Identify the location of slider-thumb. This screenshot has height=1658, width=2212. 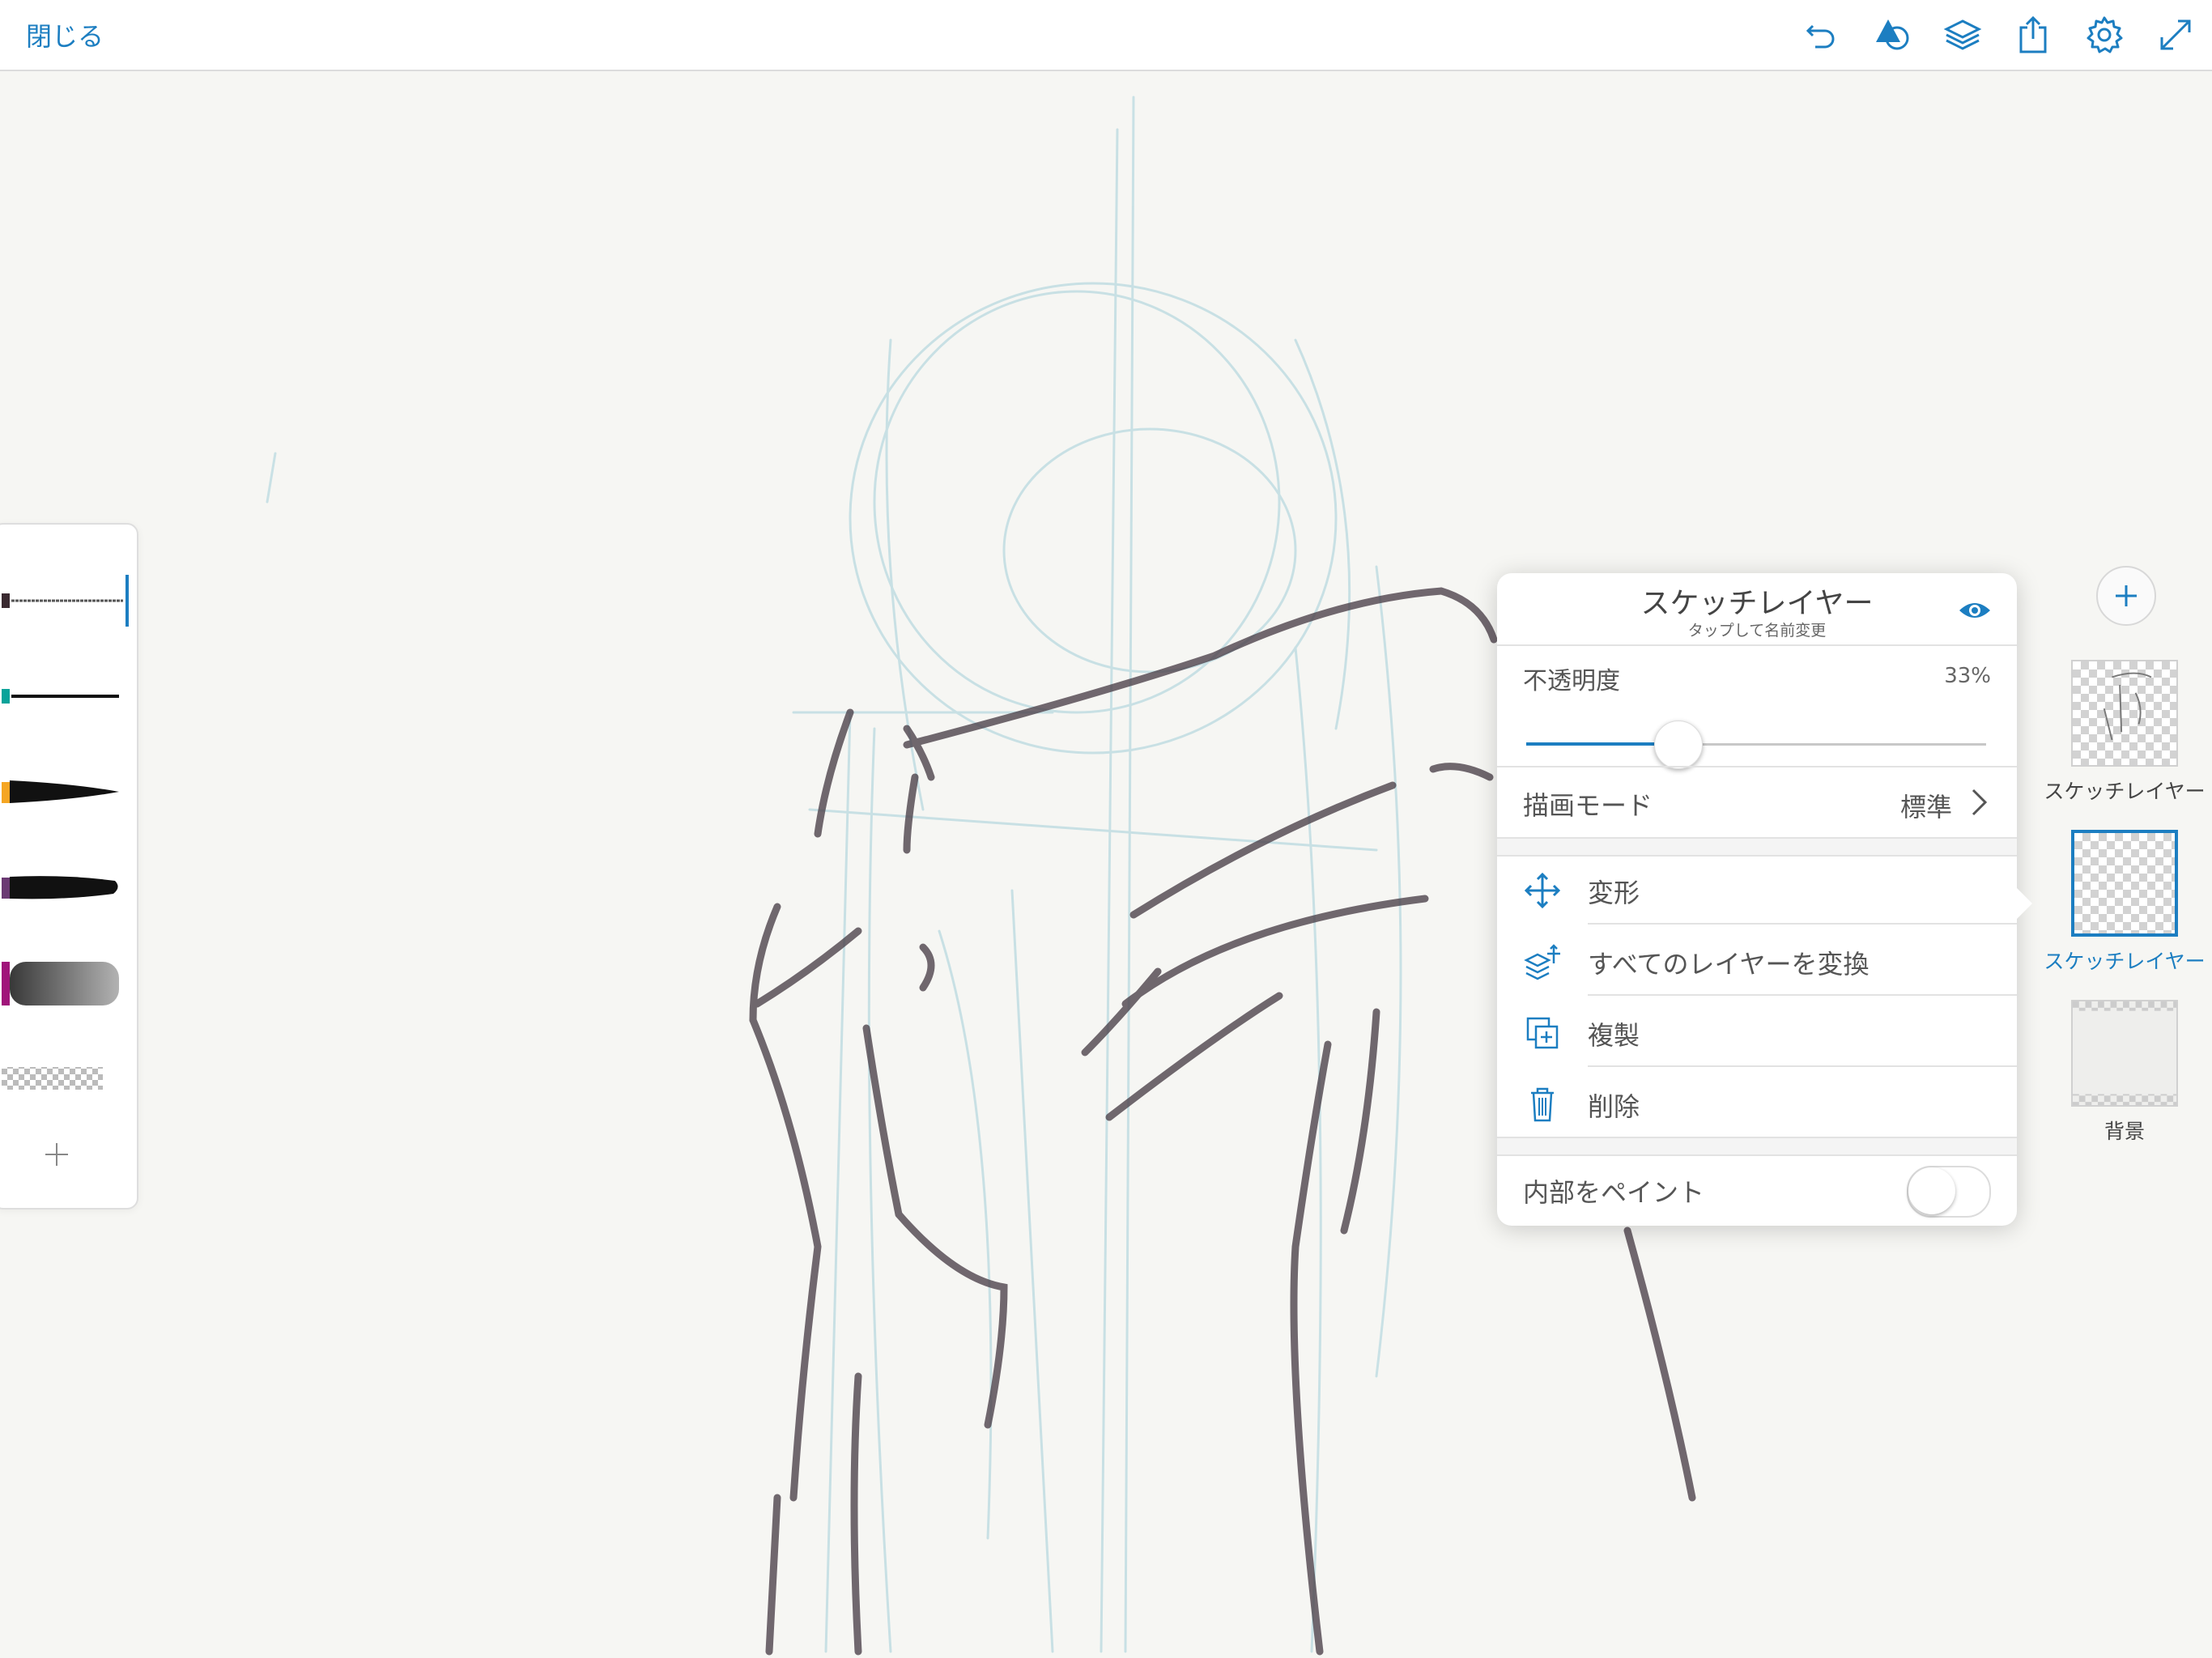
(1679, 745).